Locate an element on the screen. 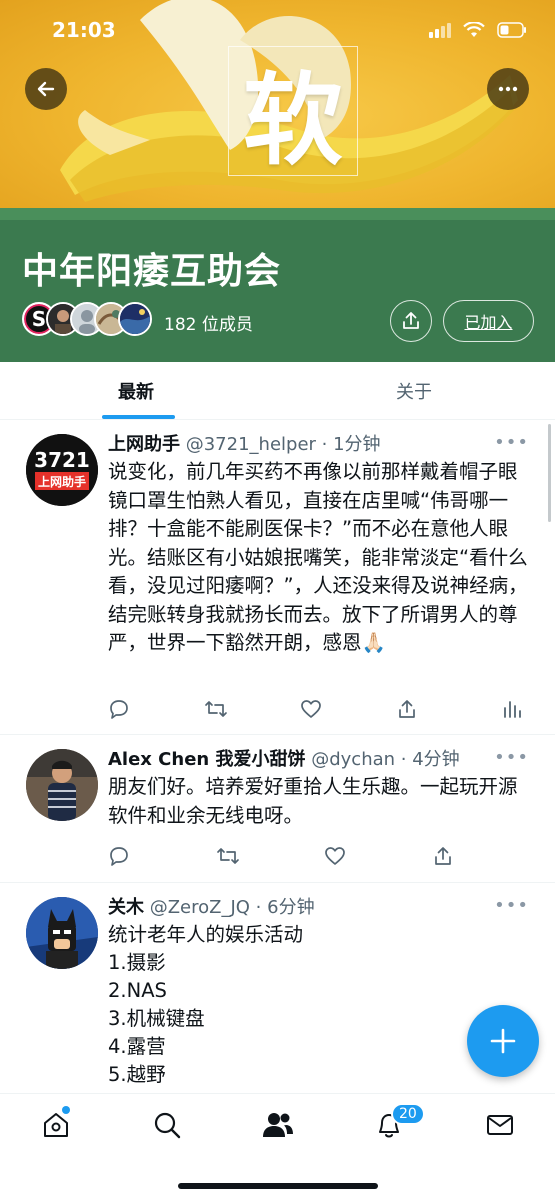 This screenshot has height=1200, width=555. nav-search is located at coordinates (167, 1125).